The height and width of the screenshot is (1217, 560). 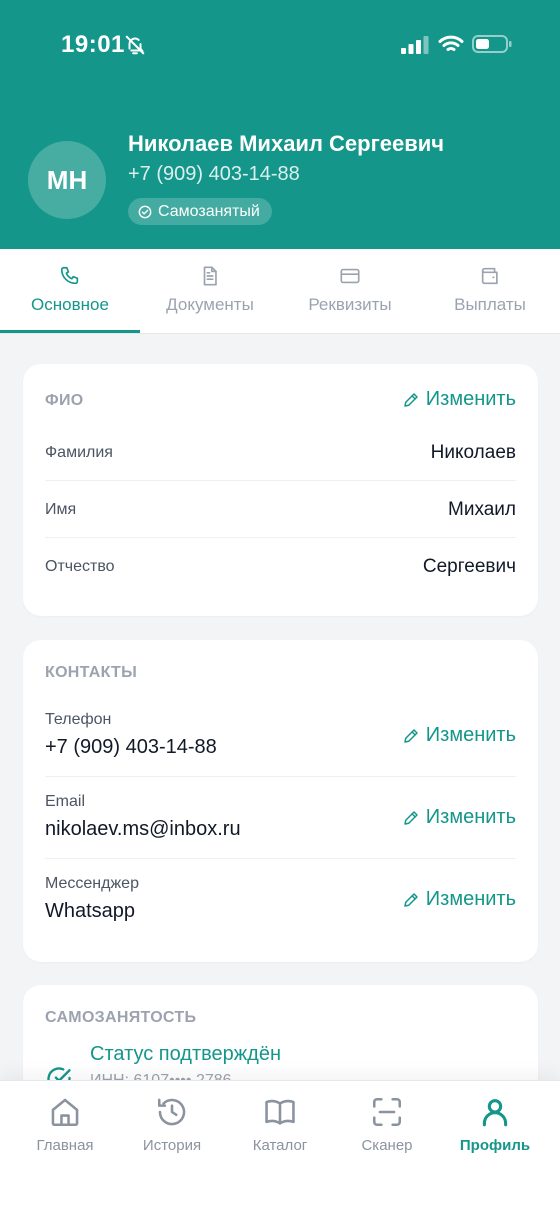 I want to click on profile-phone: +7 (909) 403-14-88, so click(x=214, y=174).